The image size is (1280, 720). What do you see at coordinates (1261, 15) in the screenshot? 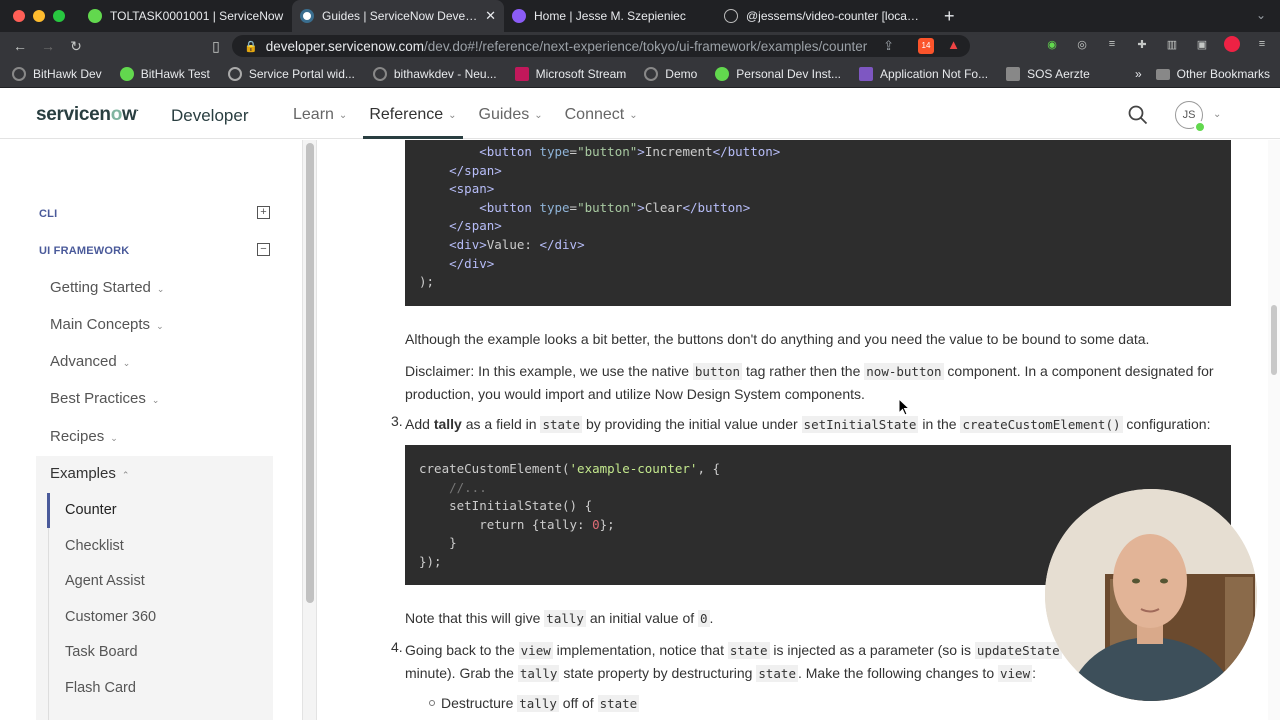
I see `tab-search-chevron-icon: ⌄` at bounding box center [1261, 15].